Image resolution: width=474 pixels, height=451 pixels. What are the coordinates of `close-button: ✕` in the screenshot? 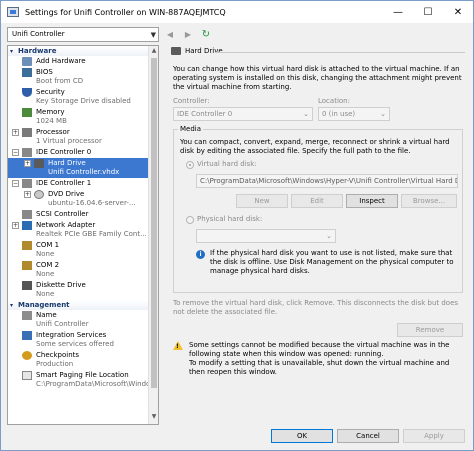 It's located at (458, 12).